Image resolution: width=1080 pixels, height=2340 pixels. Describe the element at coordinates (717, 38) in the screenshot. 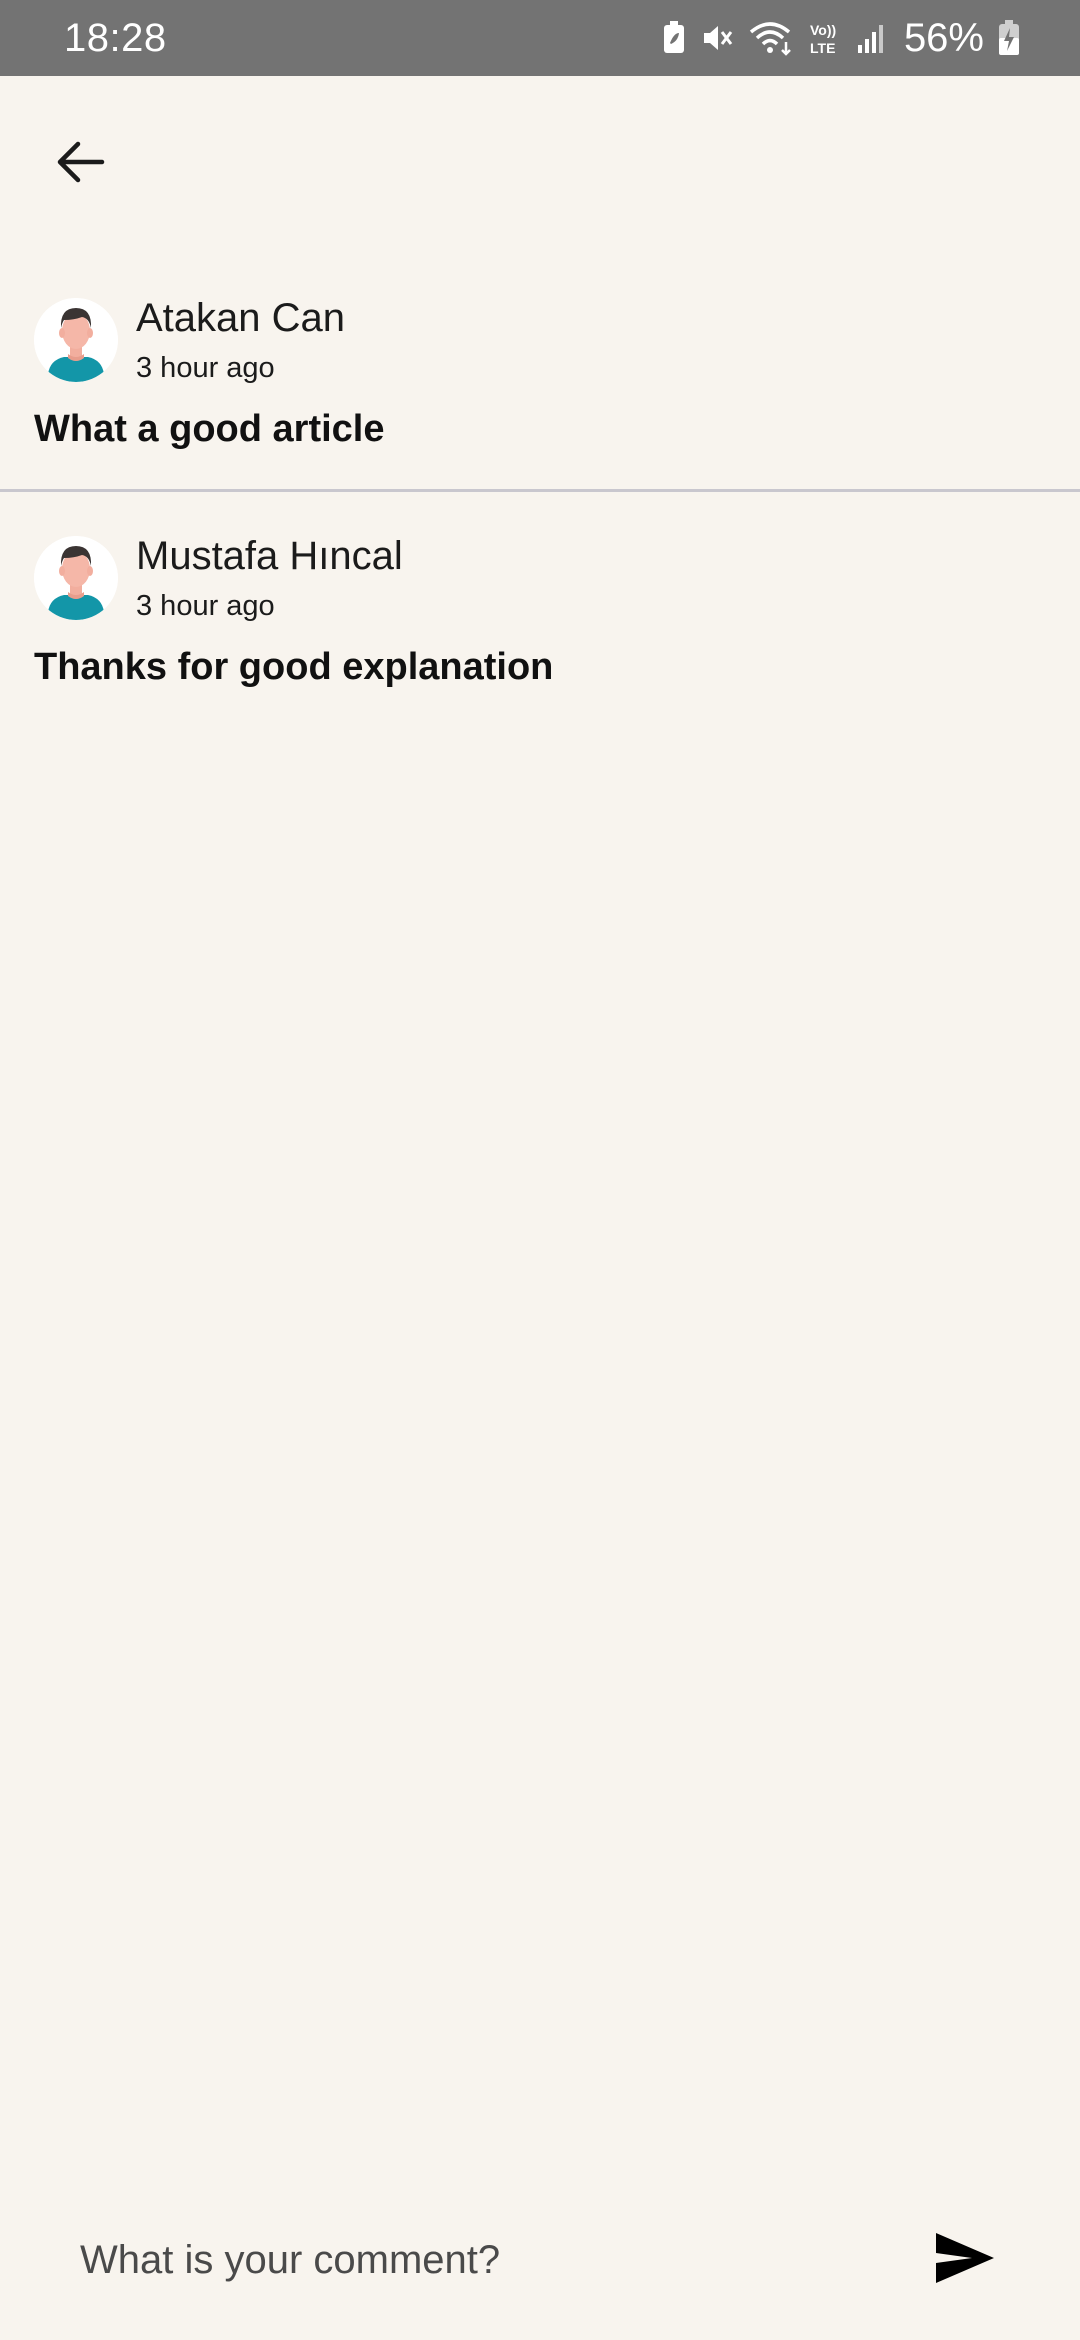

I see `mute-icon` at that location.